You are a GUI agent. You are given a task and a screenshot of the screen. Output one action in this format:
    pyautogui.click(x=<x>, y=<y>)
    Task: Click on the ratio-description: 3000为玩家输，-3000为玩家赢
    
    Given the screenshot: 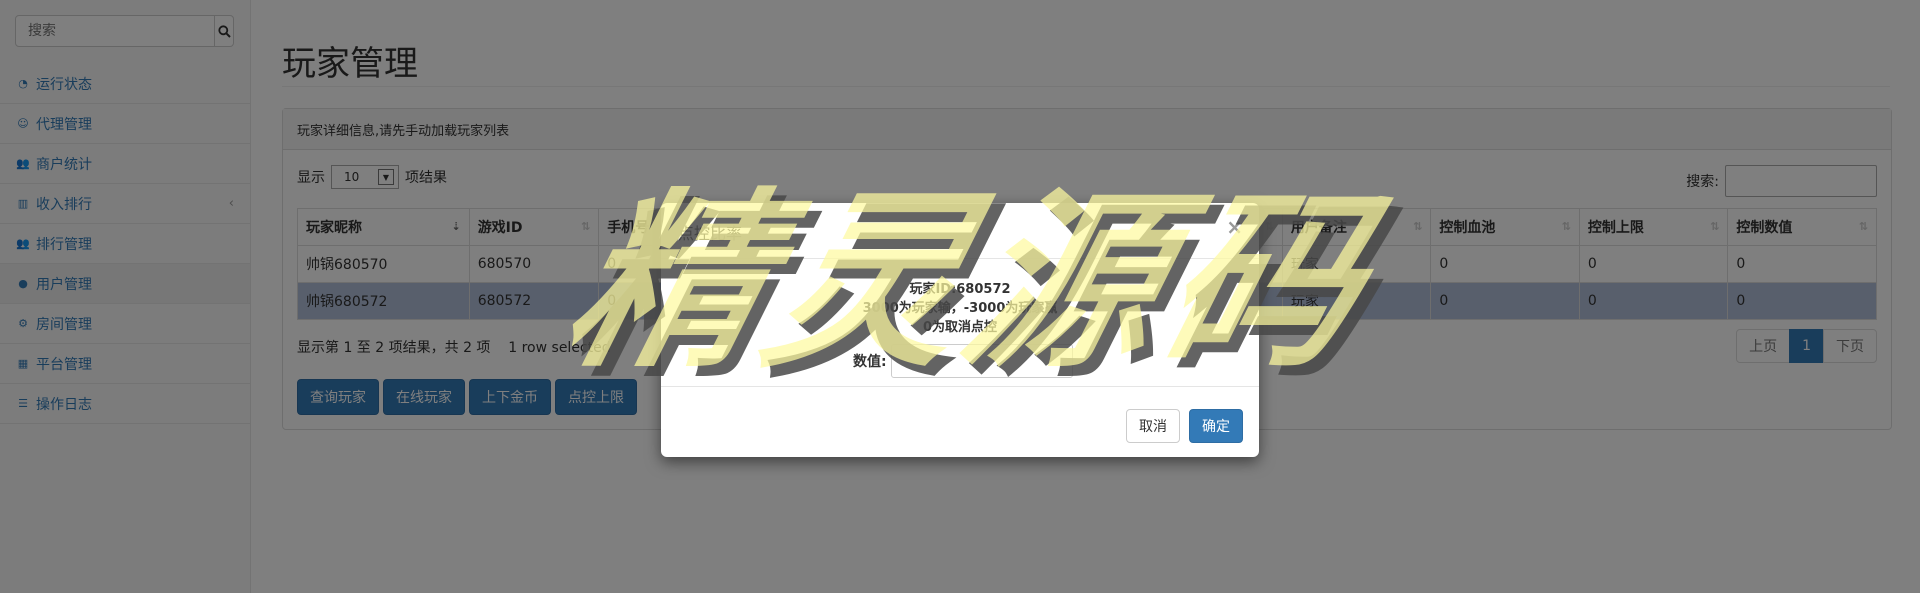 What is the action you would take?
    pyautogui.click(x=960, y=308)
    